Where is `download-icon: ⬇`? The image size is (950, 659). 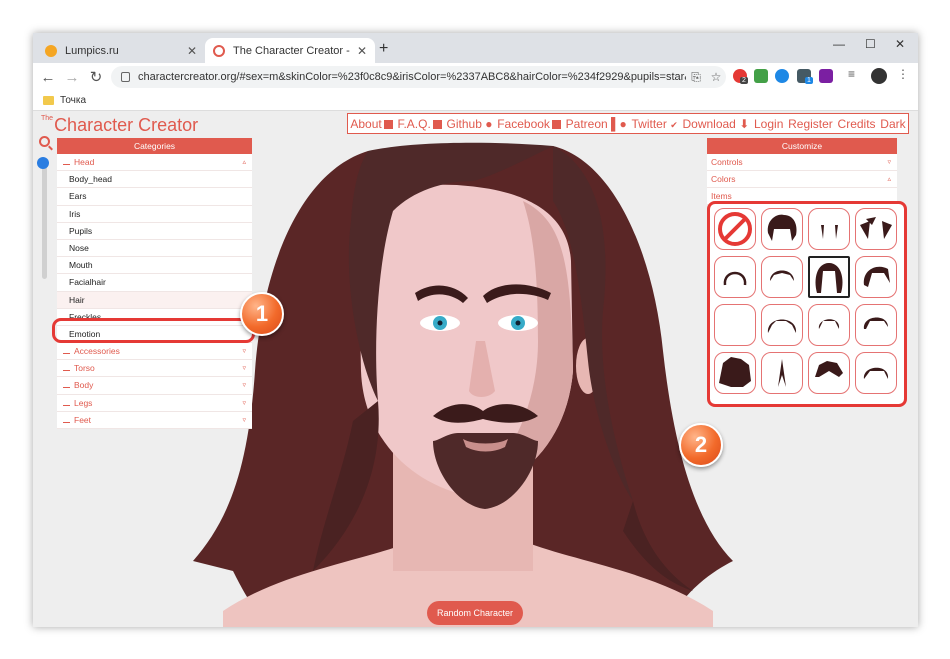 download-icon: ⬇ is located at coordinates (744, 123).